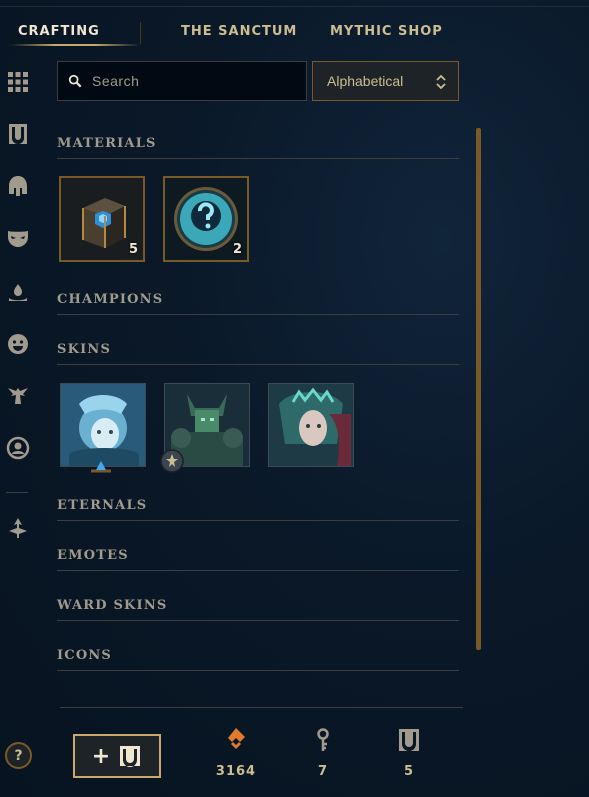 The height and width of the screenshot is (797, 589). What do you see at coordinates (84, 349) in the screenshot?
I see `section-title-skins: SKINS` at bounding box center [84, 349].